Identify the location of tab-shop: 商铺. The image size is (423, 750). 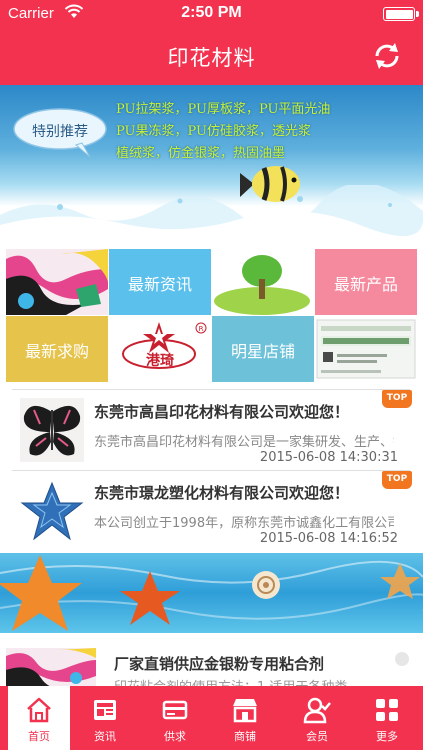
(245, 718).